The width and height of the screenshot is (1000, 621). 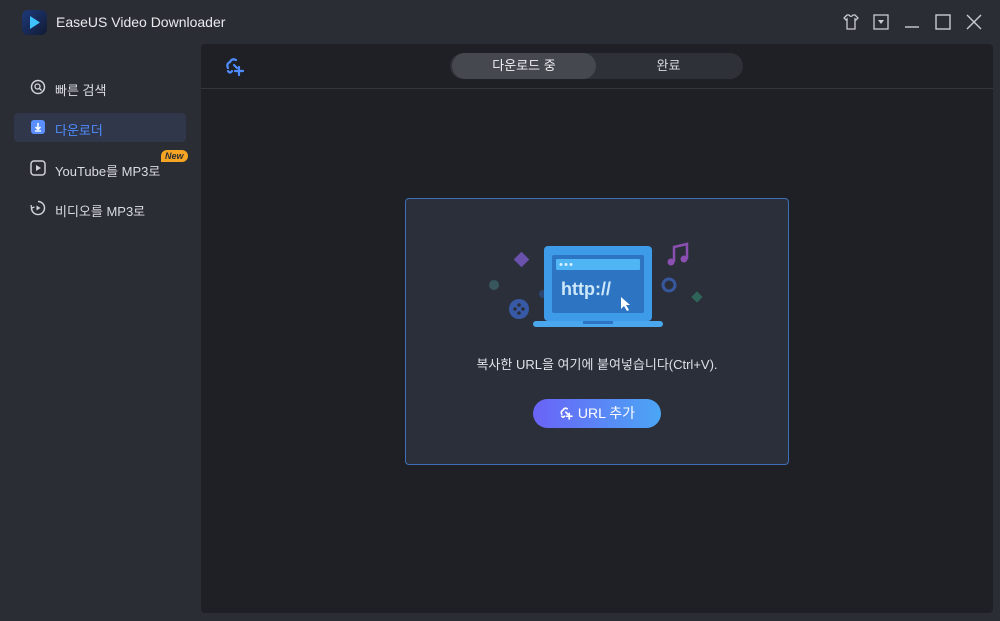 I want to click on skin-icon, so click(x=851, y=22).